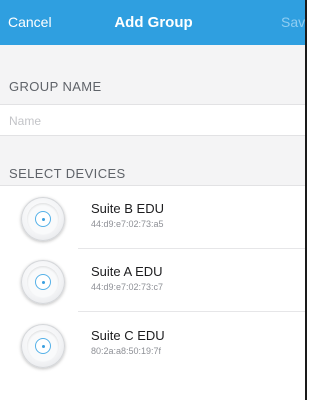 The height and width of the screenshot is (400, 320). Describe the element at coordinates (127, 208) in the screenshot. I see `device-name: Suite B EDU` at that location.